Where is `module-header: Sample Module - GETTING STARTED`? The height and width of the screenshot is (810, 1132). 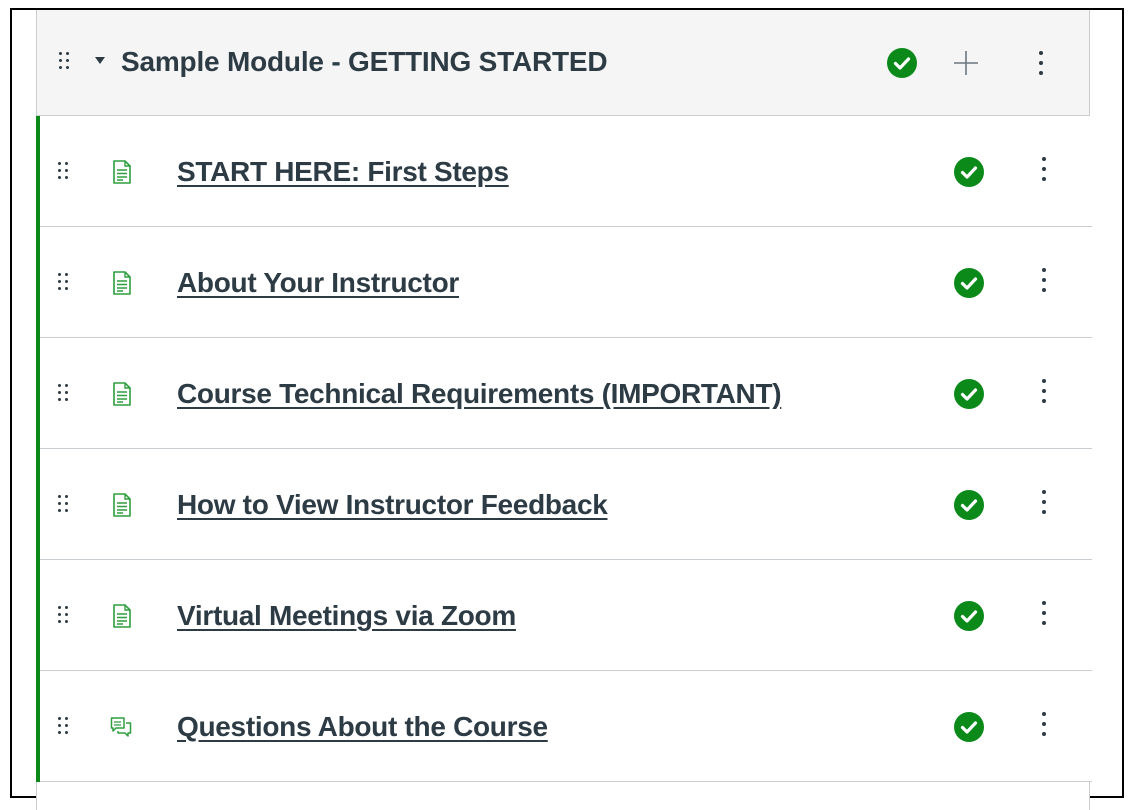 module-header: Sample Module - GETTING STARTED is located at coordinates (563, 63).